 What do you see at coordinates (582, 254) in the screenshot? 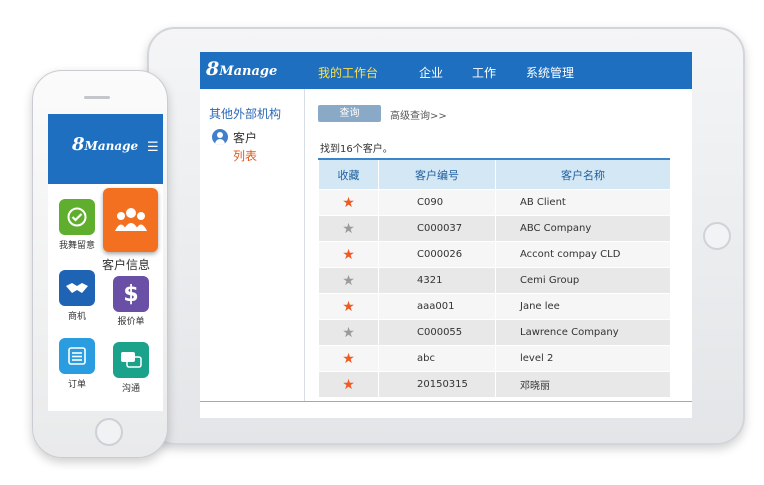
I see `customer-name: Accont compay CLD` at bounding box center [582, 254].